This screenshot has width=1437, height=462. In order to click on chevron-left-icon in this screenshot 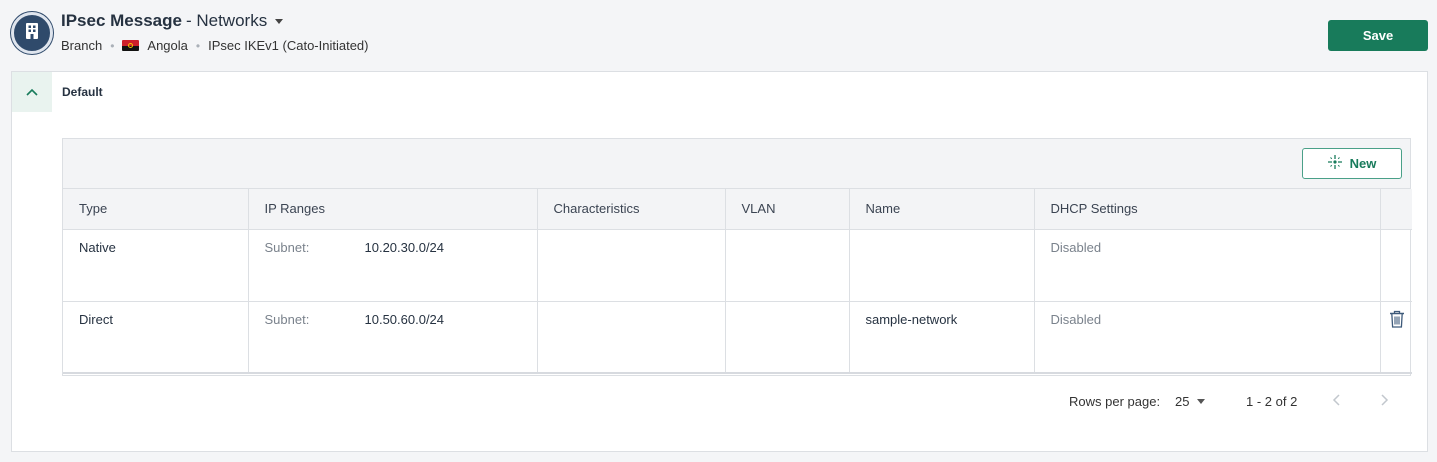, I will do `click(1336, 400)`.